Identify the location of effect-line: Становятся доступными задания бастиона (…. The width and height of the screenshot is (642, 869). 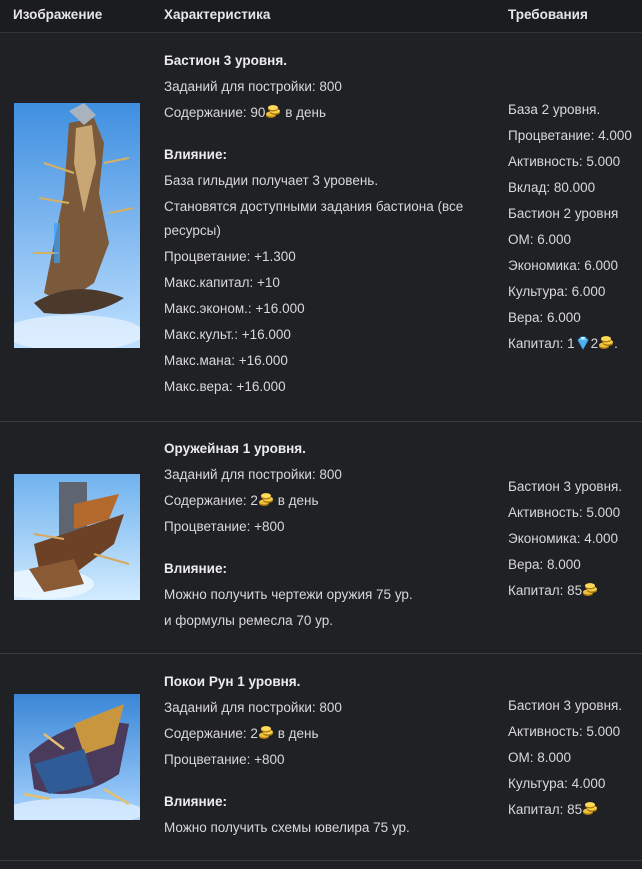
(314, 206).